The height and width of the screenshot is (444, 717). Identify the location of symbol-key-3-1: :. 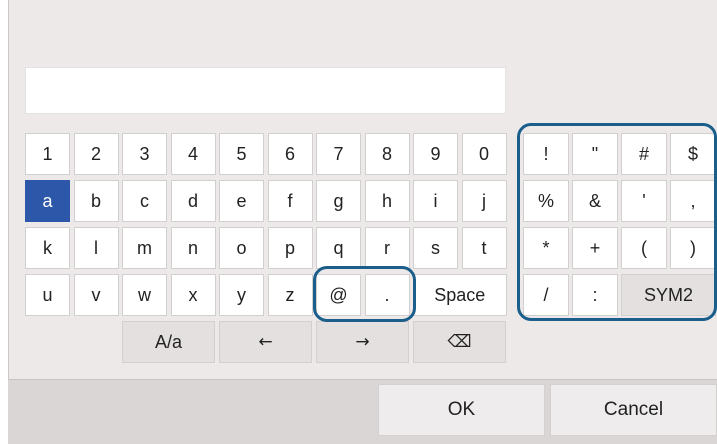
(595, 295).